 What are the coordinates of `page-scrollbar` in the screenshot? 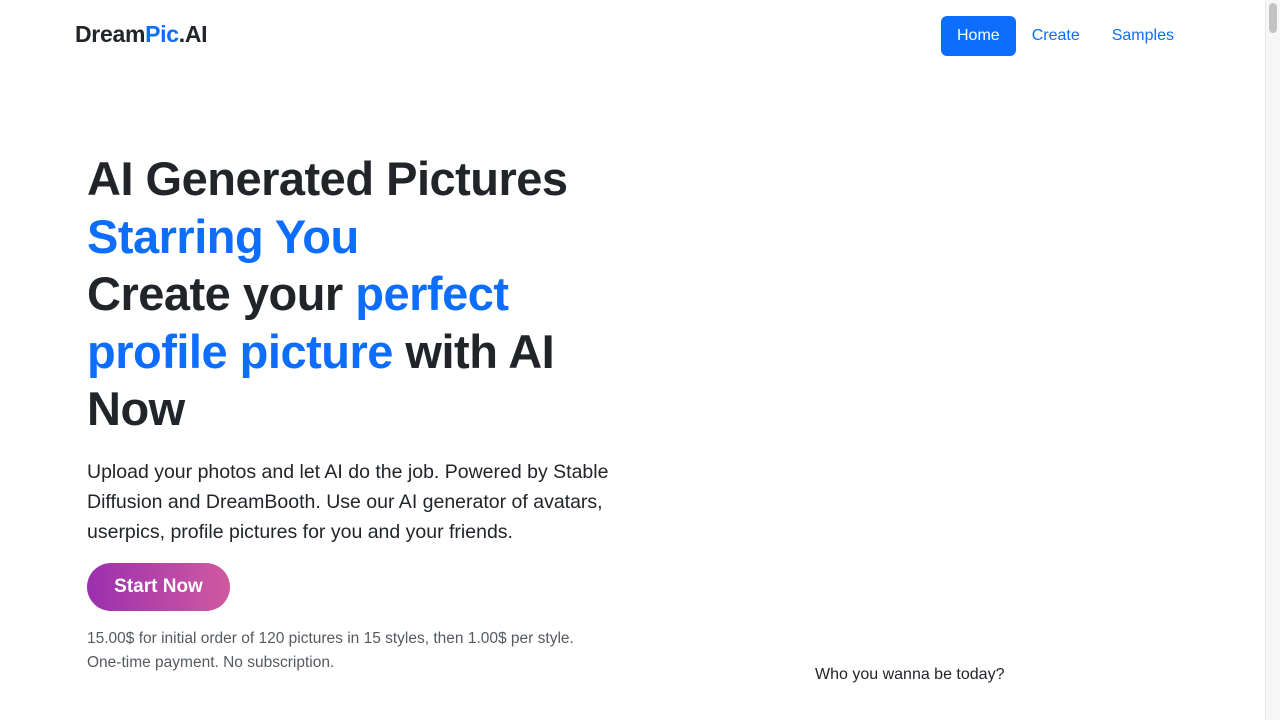 It's located at (1272, 360).